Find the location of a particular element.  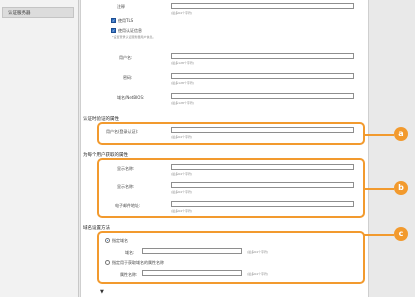

attr-display-name-2-hint: (最多64个字符) is located at coordinates (182, 192).